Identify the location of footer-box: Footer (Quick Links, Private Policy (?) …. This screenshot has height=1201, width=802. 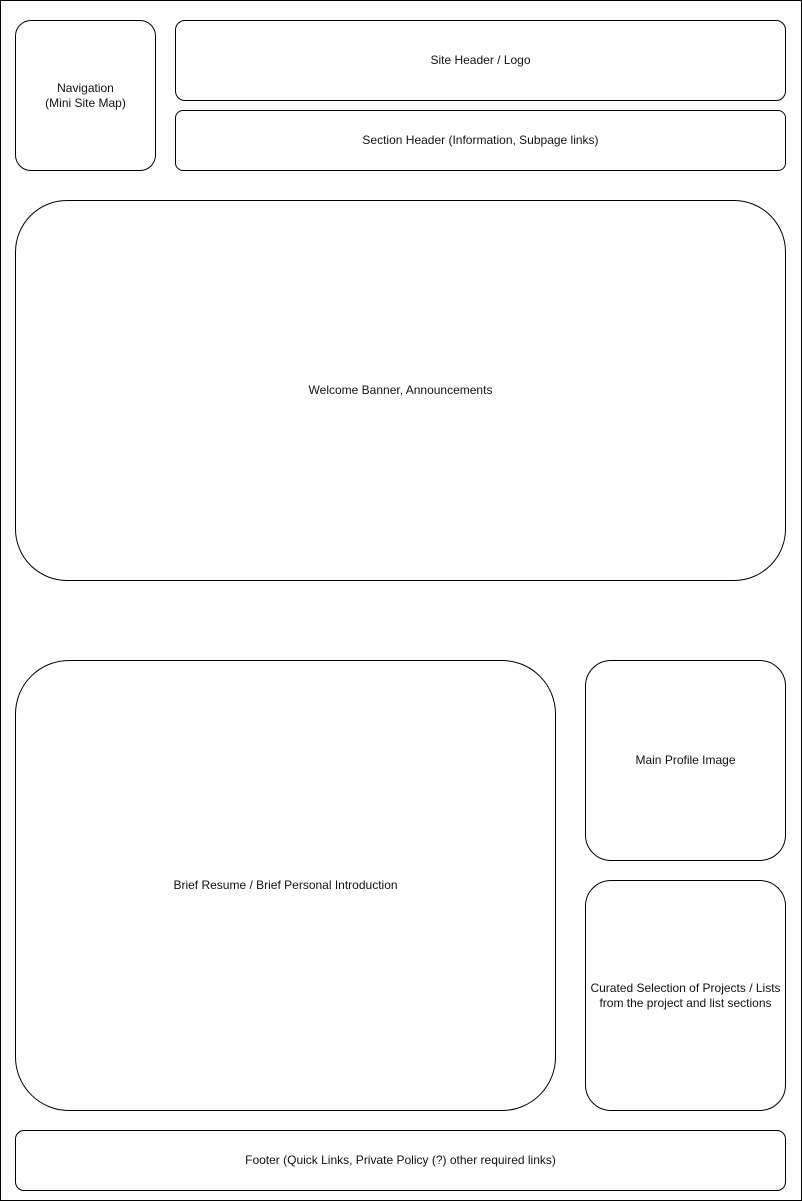
(400, 1160).